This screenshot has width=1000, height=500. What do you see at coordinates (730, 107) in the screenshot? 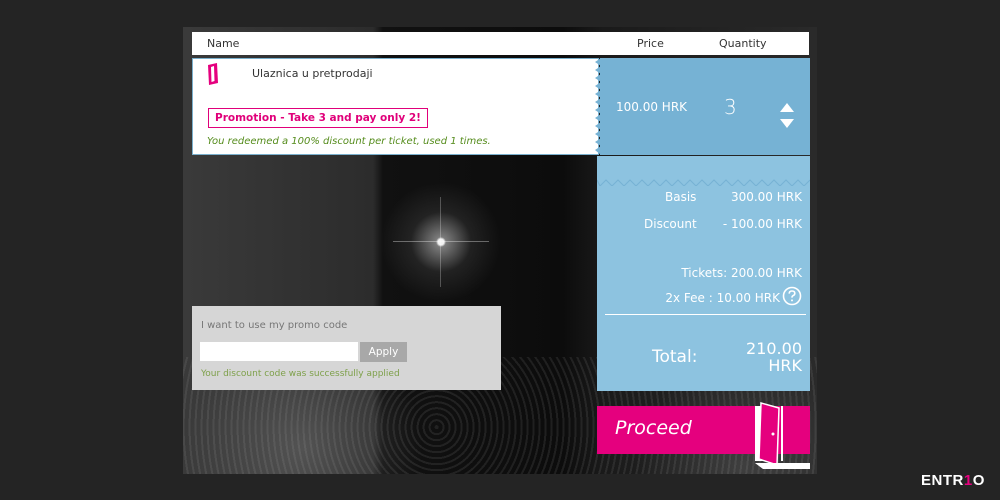
I see `quantity-value: 3` at bounding box center [730, 107].